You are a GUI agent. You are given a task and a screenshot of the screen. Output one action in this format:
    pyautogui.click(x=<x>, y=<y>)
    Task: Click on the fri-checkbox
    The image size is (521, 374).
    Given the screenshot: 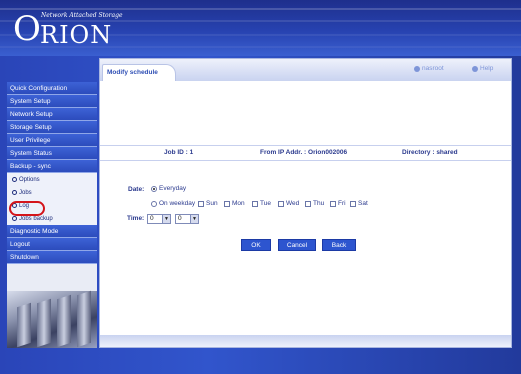 What is the action you would take?
    pyautogui.click(x=333, y=203)
    